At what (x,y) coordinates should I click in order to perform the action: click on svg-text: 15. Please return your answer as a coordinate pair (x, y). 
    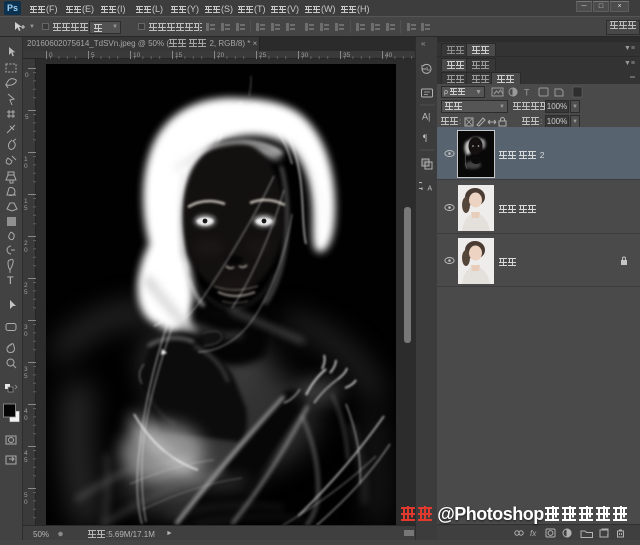
    Looking at the image, I should click on (179, 55).